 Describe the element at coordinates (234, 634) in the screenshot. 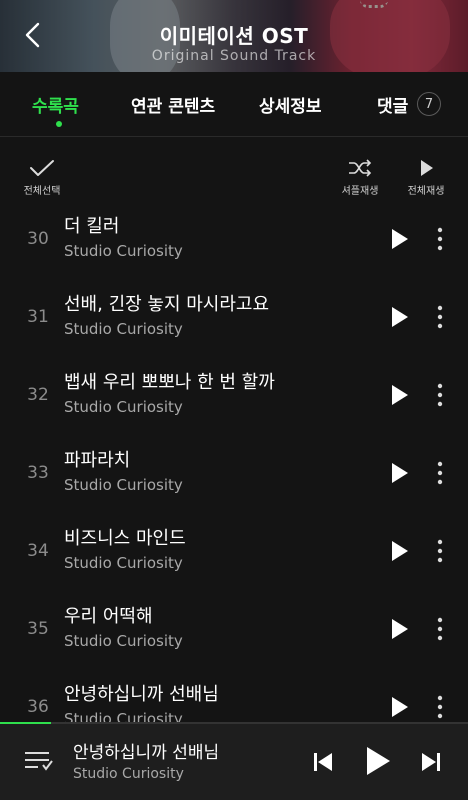

I see `track-row: 35 우리 어떡해 Studio Curiosity` at that location.